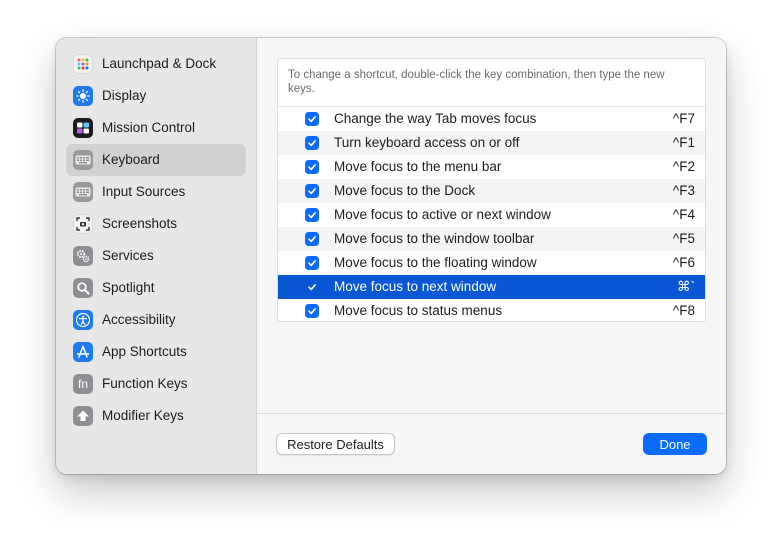 The image size is (782, 548). Describe the element at coordinates (83, 224) in the screenshot. I see `screenshot-icon` at that location.